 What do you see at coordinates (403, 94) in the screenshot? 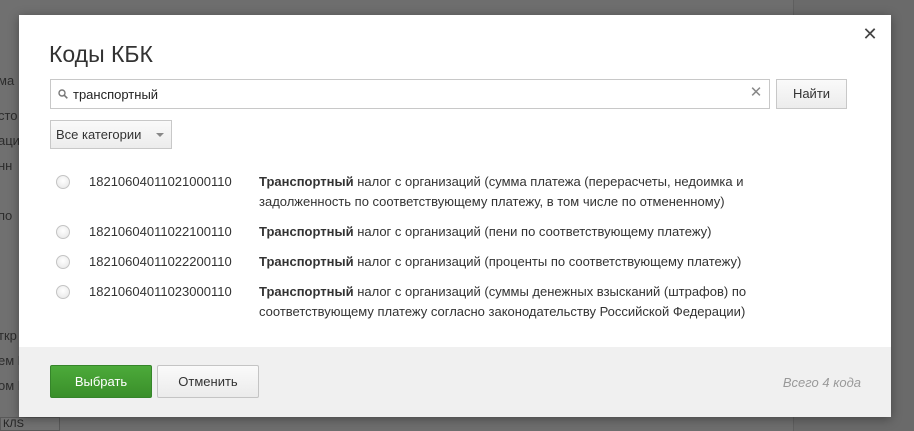
I see `search-input` at bounding box center [403, 94].